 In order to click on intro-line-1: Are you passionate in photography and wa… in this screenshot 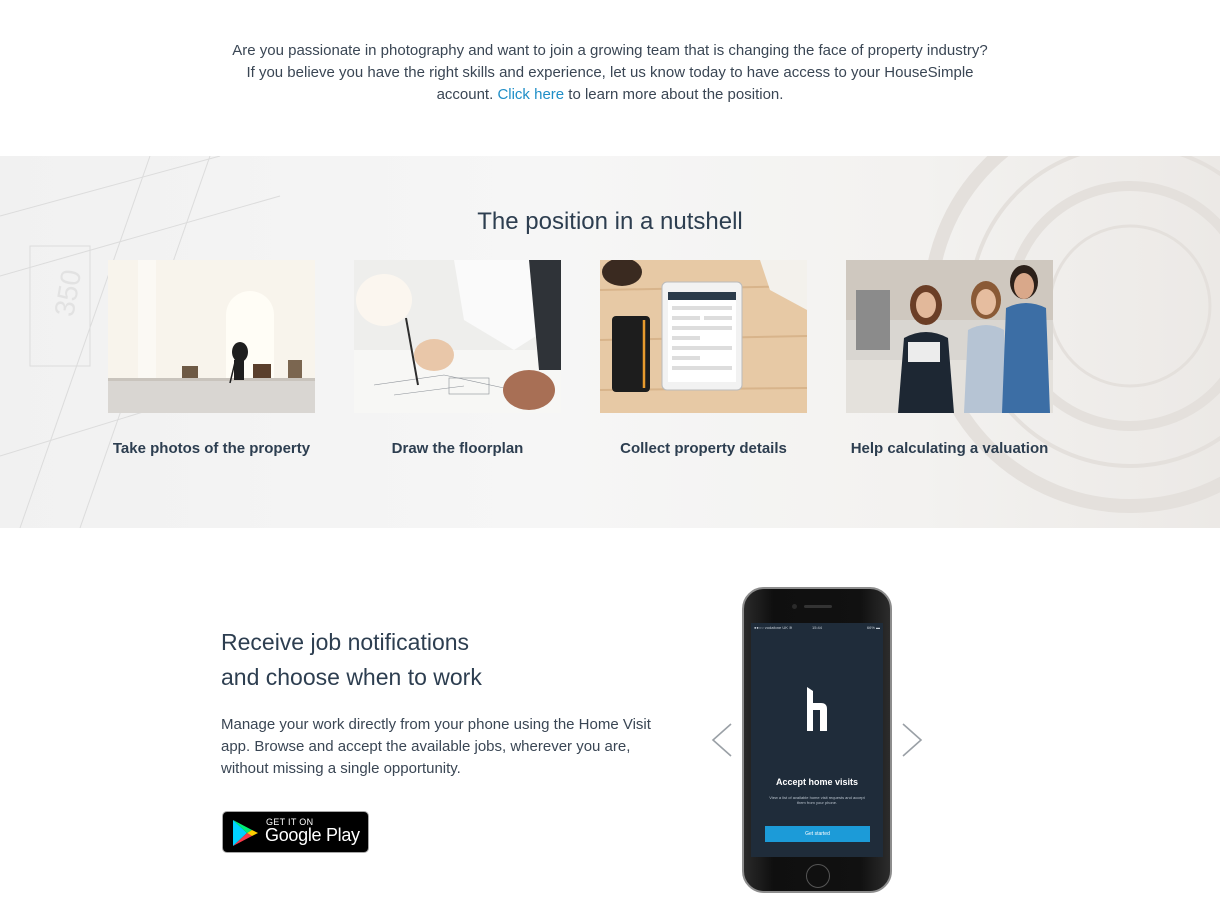, I will do `click(610, 50)`.